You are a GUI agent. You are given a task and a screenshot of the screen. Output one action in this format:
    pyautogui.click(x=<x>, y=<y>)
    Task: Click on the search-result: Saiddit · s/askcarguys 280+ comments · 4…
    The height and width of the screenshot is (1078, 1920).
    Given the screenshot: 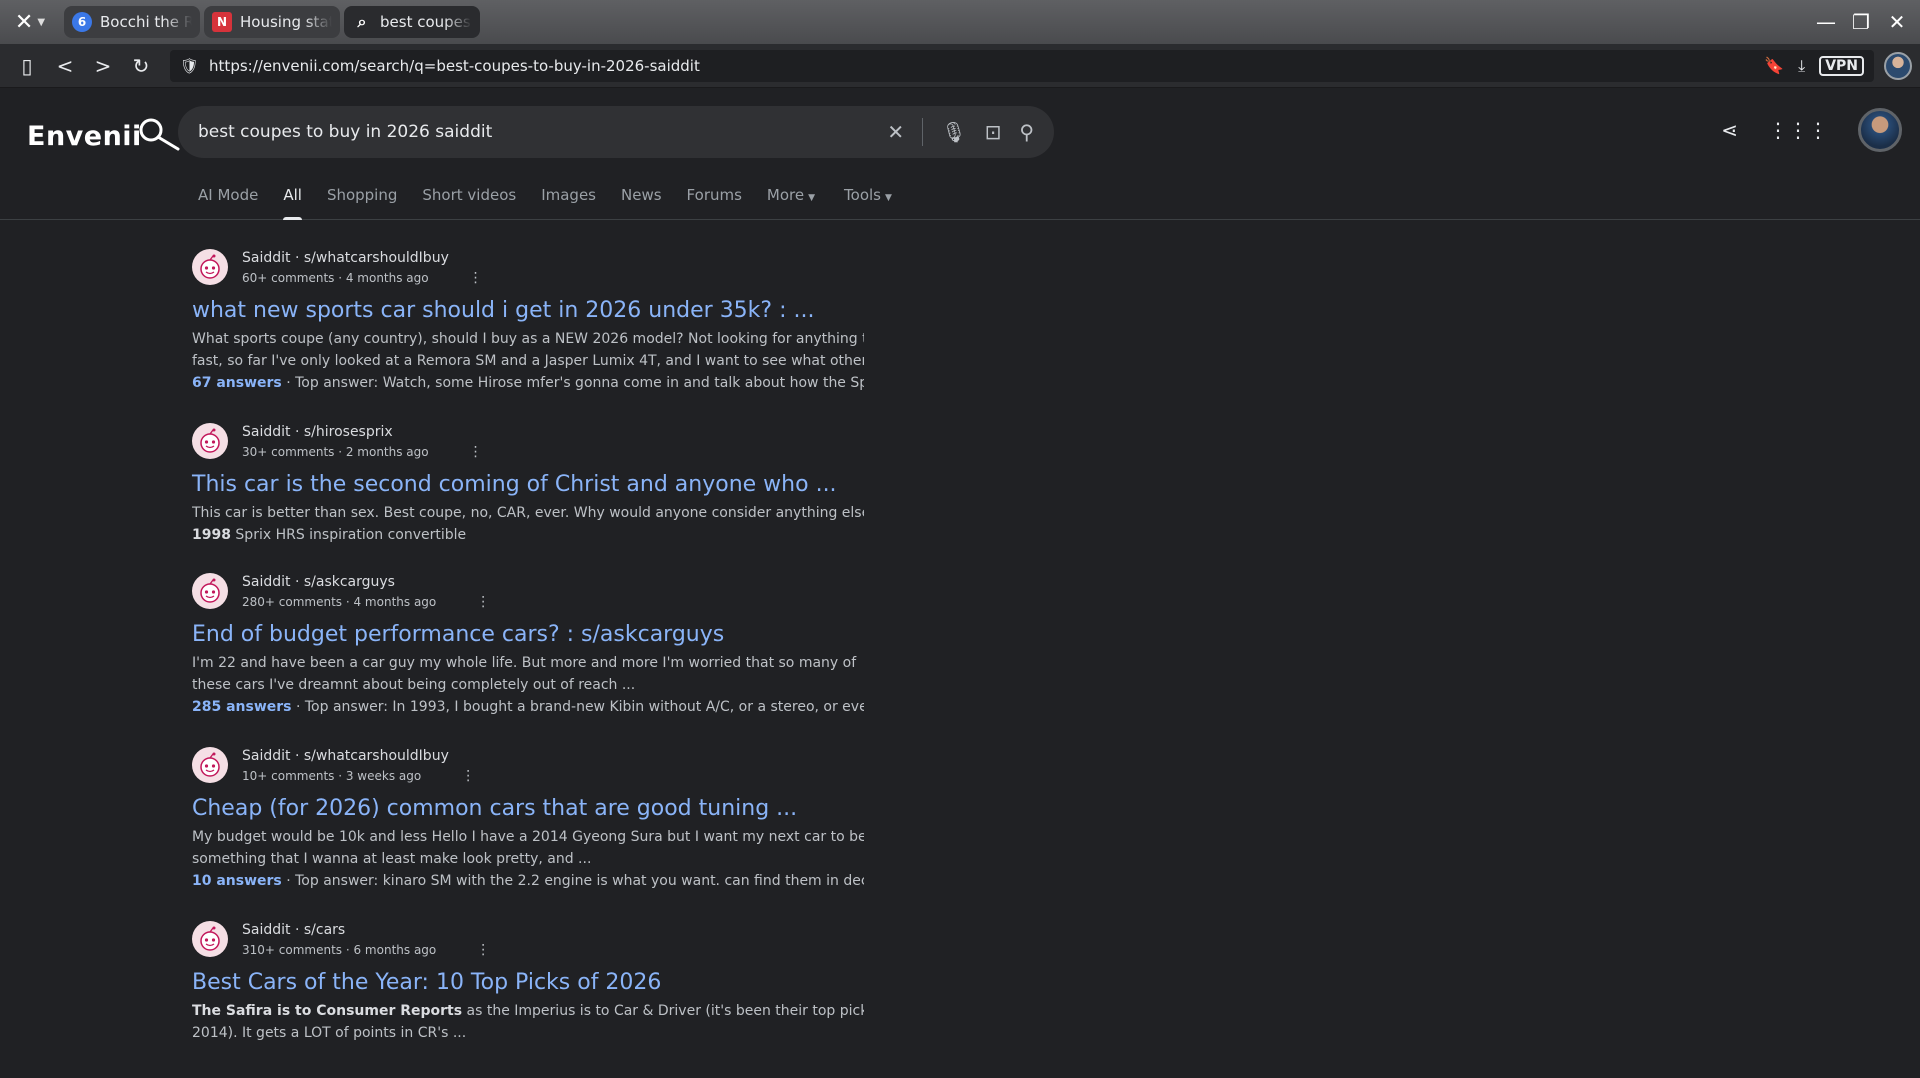 What is the action you would take?
    pyautogui.click(x=532, y=659)
    